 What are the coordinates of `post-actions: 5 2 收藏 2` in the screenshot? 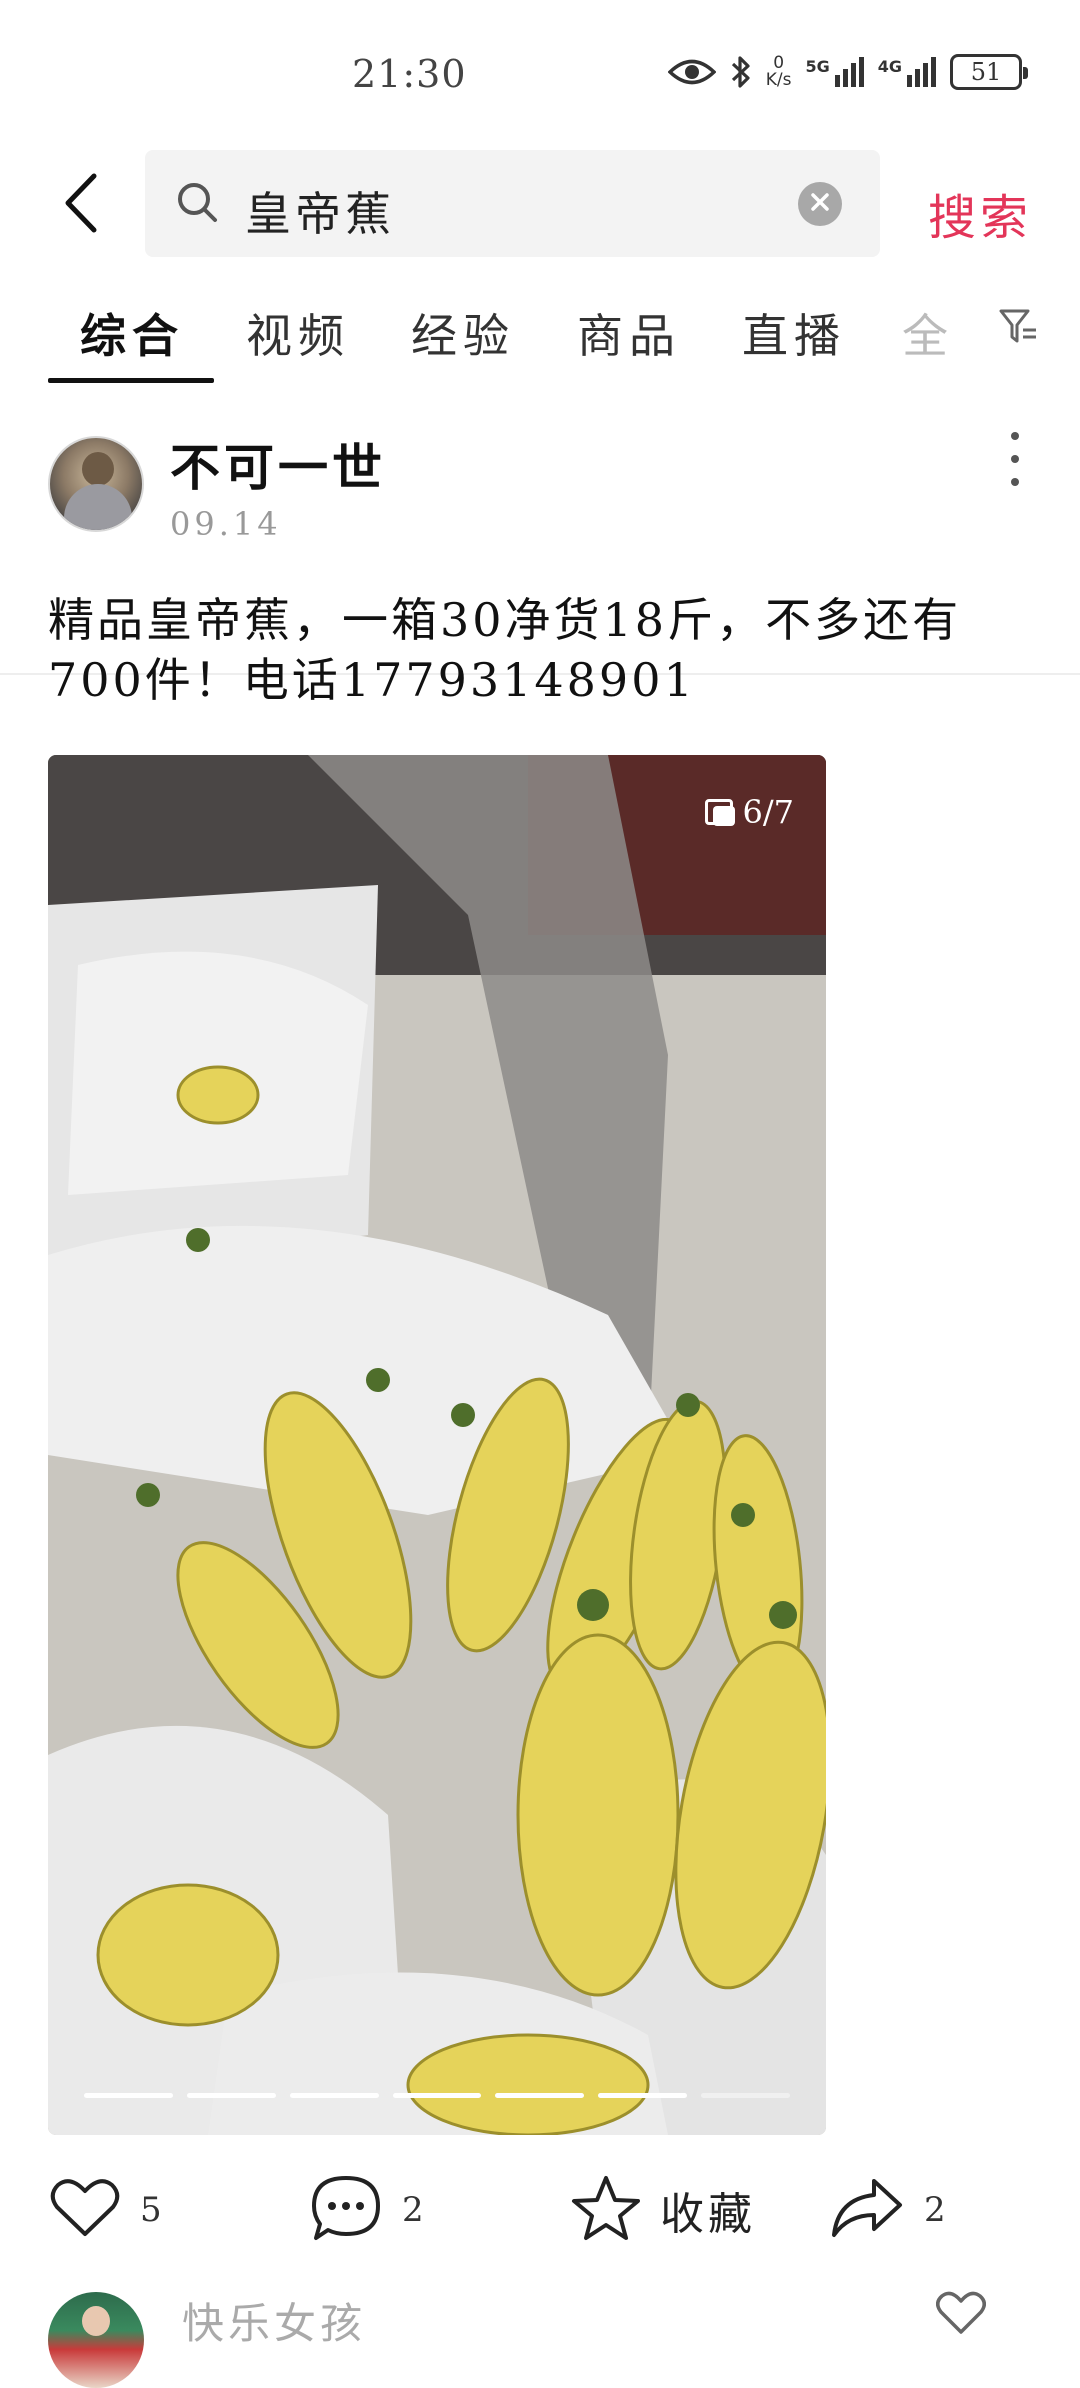 It's located at (540, 2210).